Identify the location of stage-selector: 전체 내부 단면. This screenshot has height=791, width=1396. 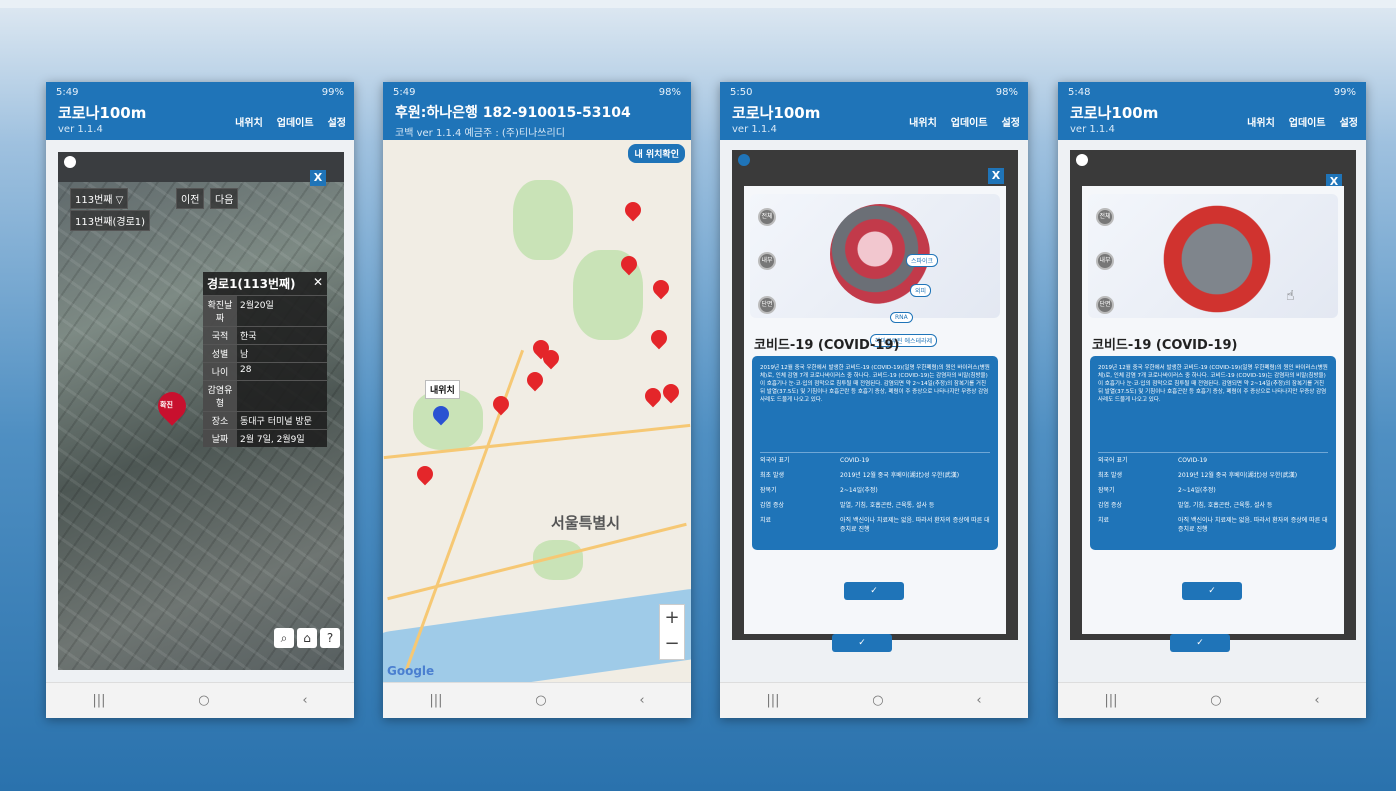
(767, 261).